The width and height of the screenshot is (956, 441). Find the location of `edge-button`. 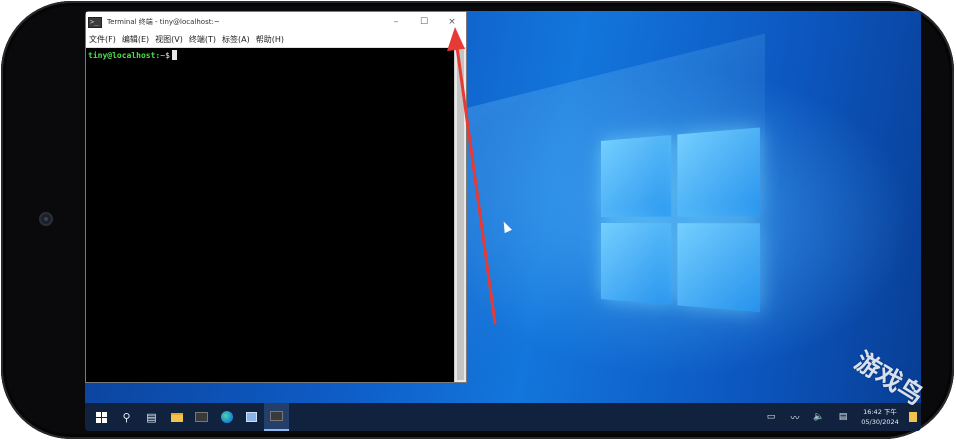

edge-button is located at coordinates (226, 417).